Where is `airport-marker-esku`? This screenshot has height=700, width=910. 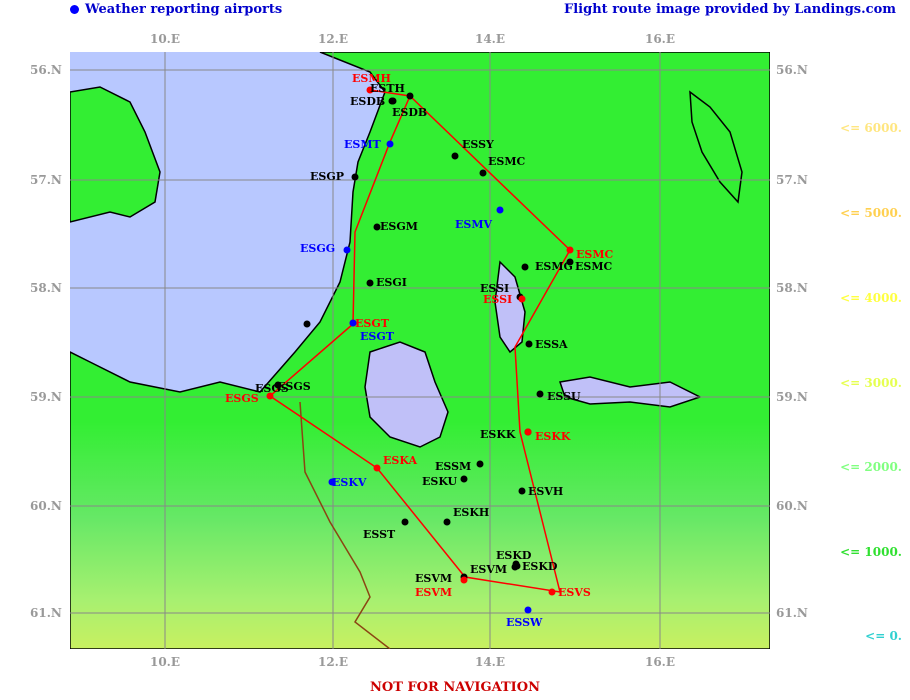
airport-marker-esku is located at coordinates (464, 479).